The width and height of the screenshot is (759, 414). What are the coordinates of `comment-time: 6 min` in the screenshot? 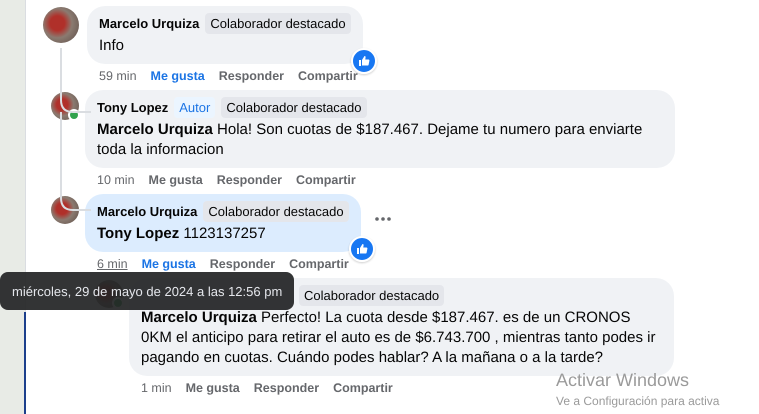 It's located at (112, 264).